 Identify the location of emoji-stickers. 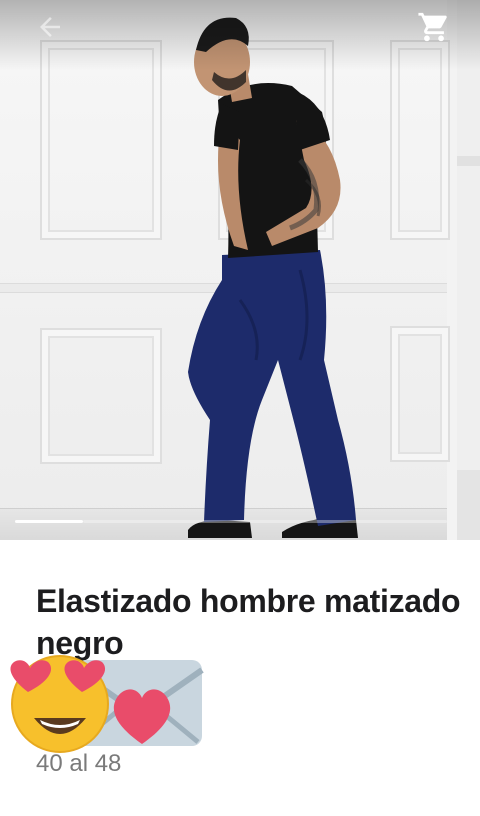
(111, 707).